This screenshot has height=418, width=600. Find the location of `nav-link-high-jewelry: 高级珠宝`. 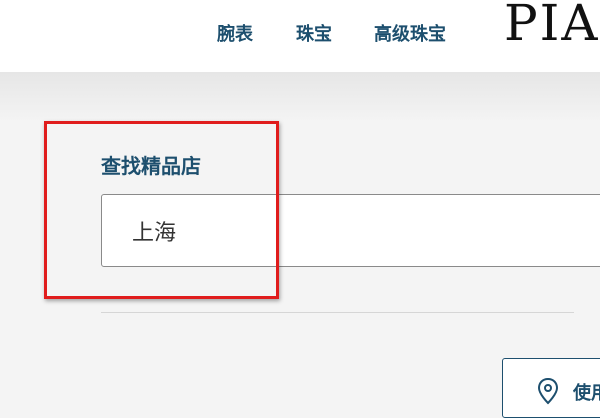

nav-link-high-jewelry: 高级珠宝 is located at coordinates (410, 33).